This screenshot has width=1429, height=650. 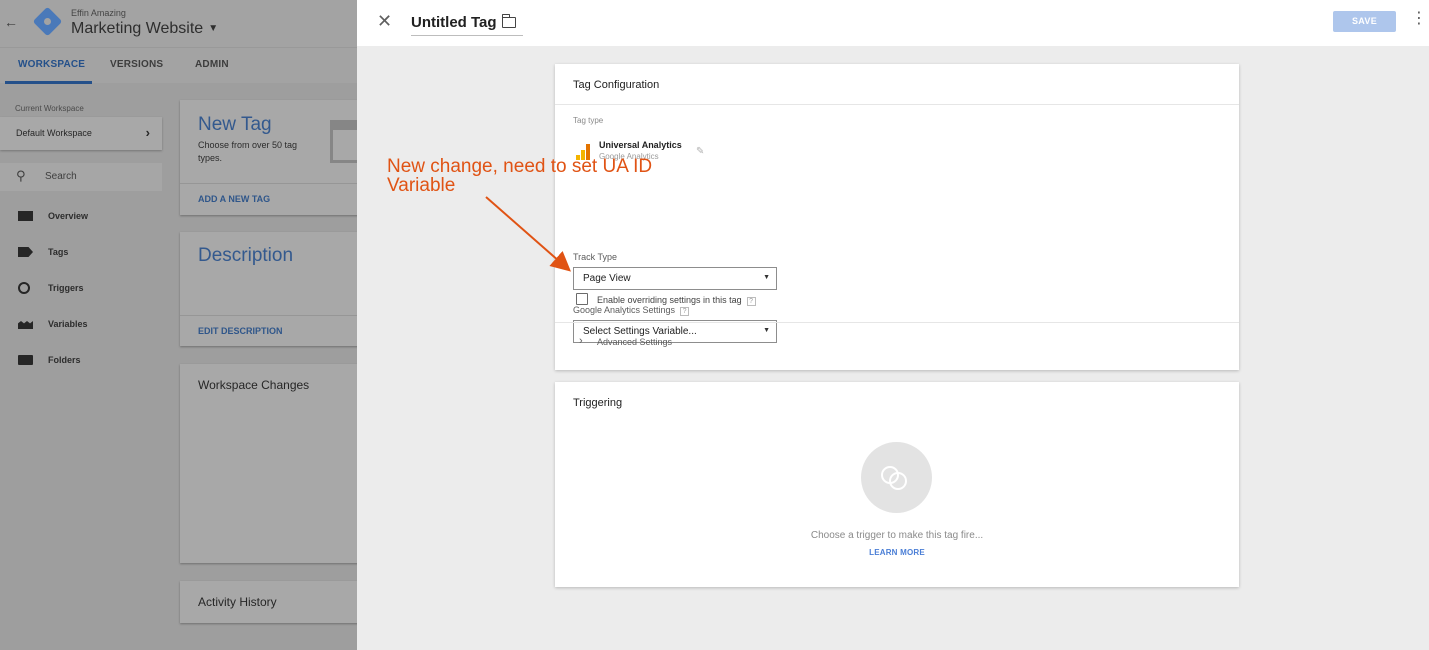 I want to click on tag-manager-logo-icon, so click(x=47, y=21).